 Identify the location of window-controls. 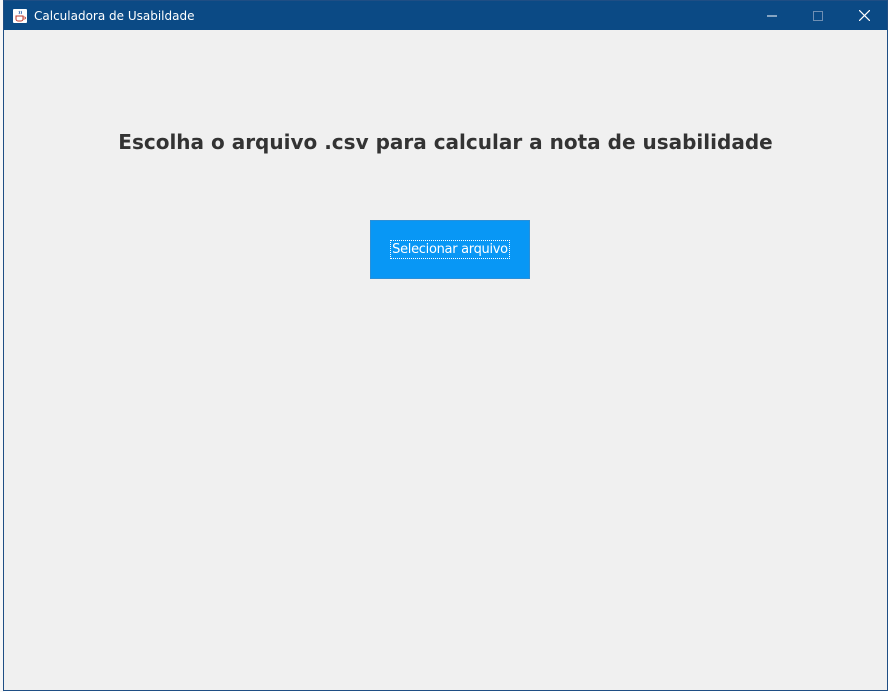
(818, 15).